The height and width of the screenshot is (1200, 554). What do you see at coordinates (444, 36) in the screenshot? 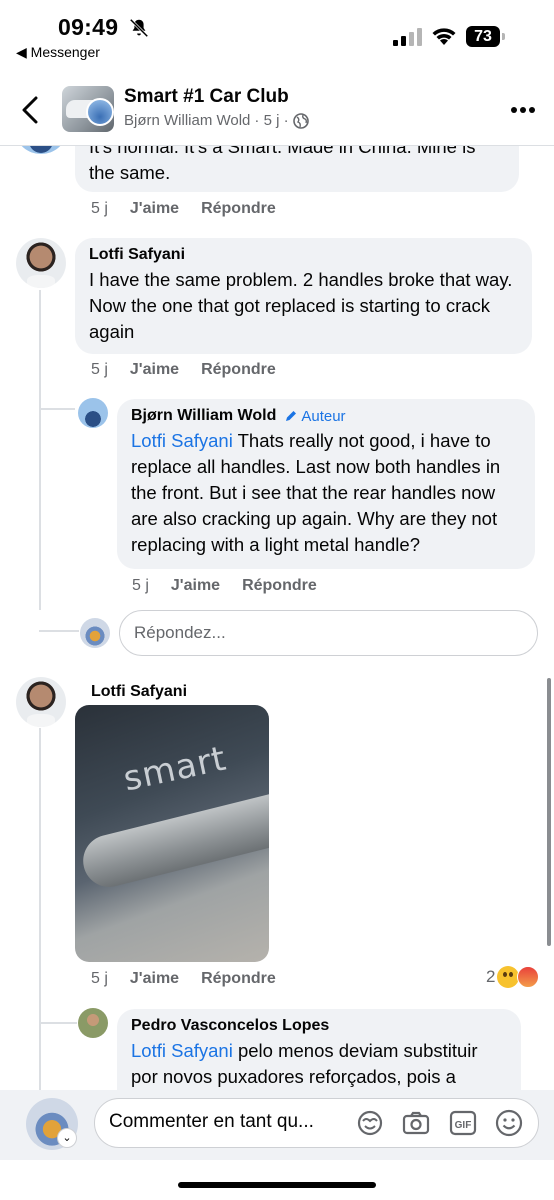
I see `wifi-icon` at bounding box center [444, 36].